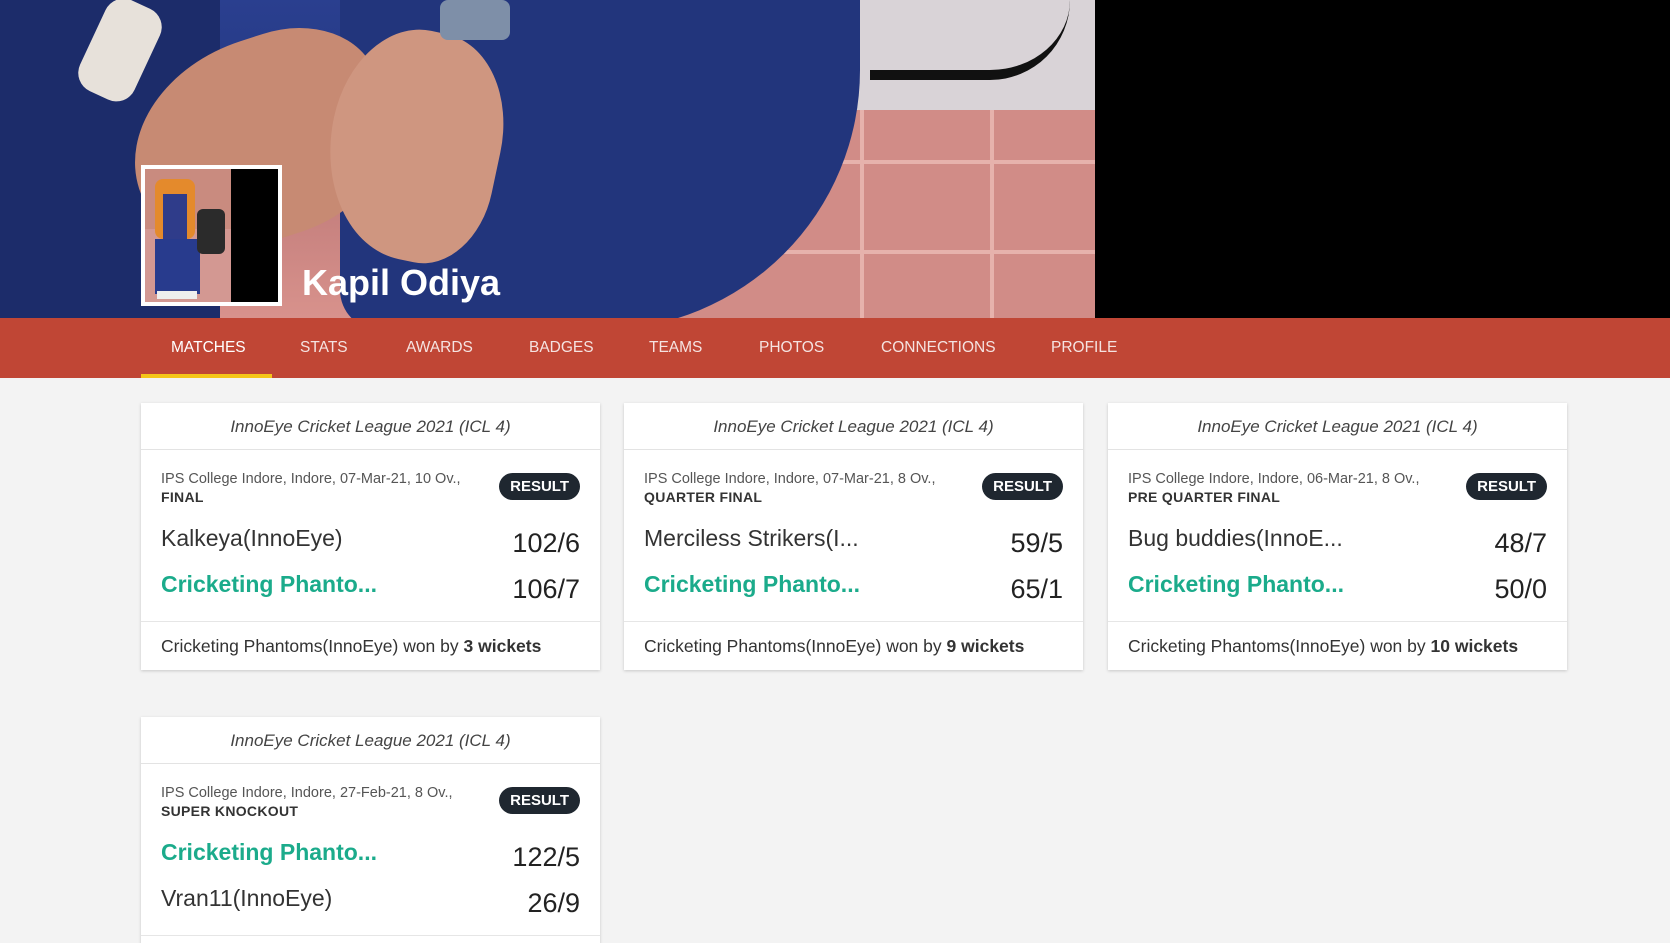  What do you see at coordinates (1084, 348) in the screenshot?
I see `tab-profile: PROFILE` at bounding box center [1084, 348].